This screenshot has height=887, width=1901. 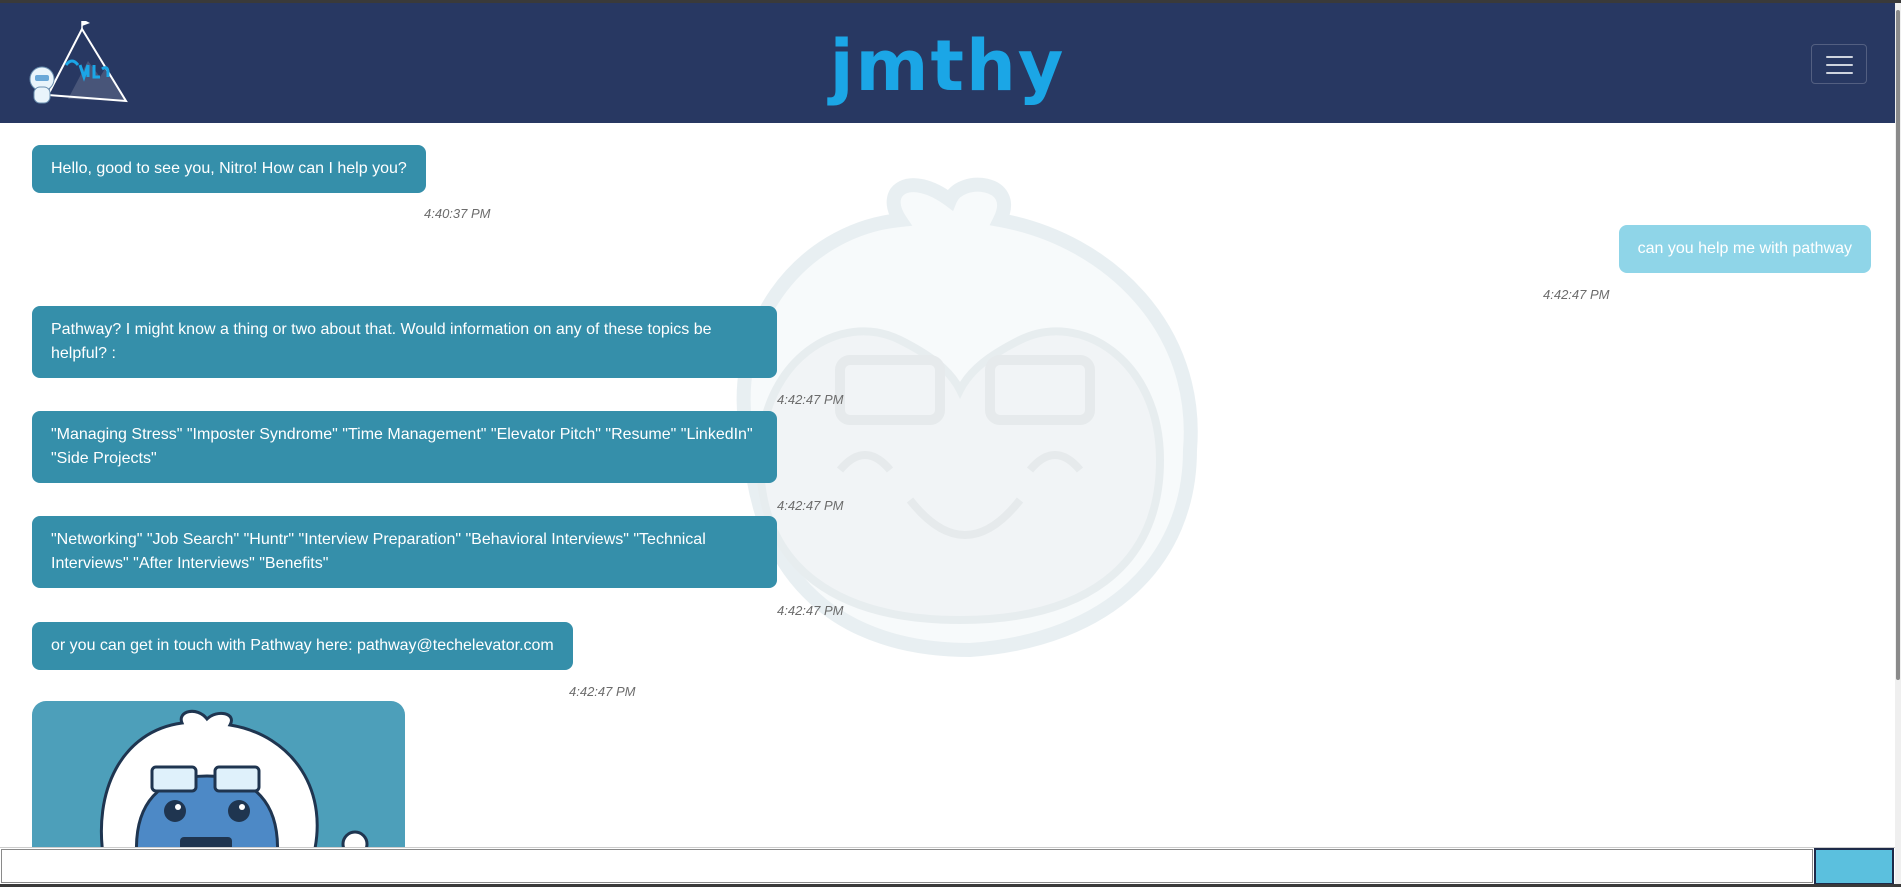 What do you see at coordinates (947, 66) in the screenshot?
I see `brand-title: jmthy` at bounding box center [947, 66].